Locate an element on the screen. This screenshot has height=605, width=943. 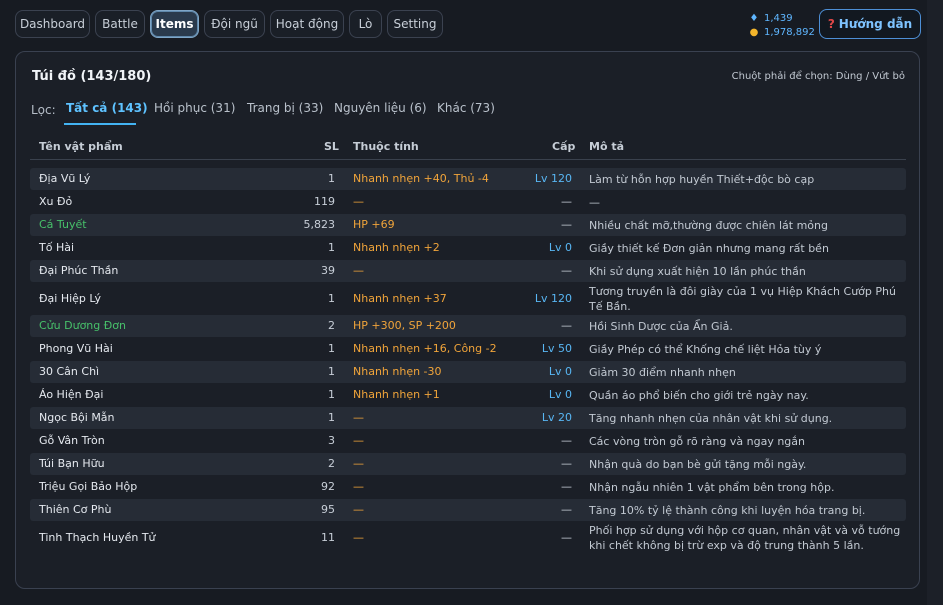
item-attributes: Nhanh nhẹn +37 is located at coordinates (400, 298).